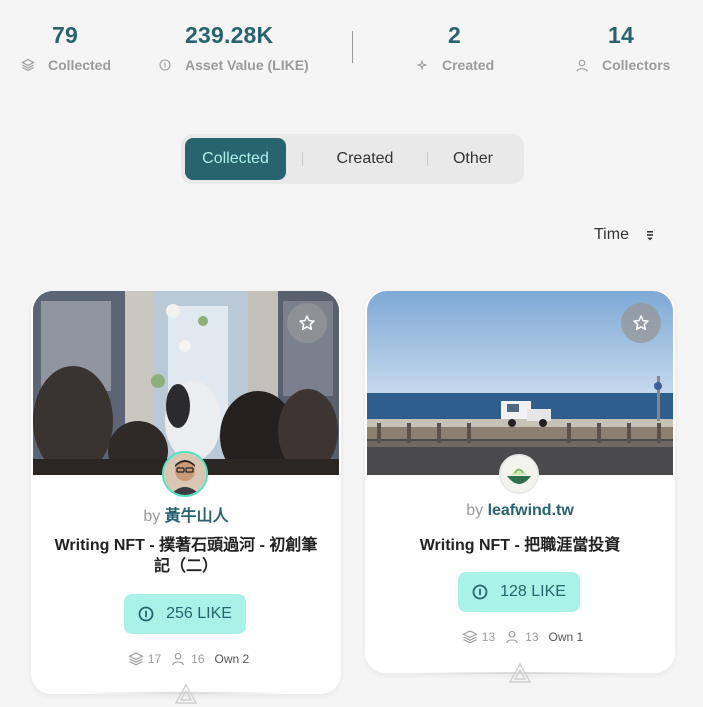 The height and width of the screenshot is (707, 703). What do you see at coordinates (154, 659) in the screenshot?
I see `collected-count: 17` at bounding box center [154, 659].